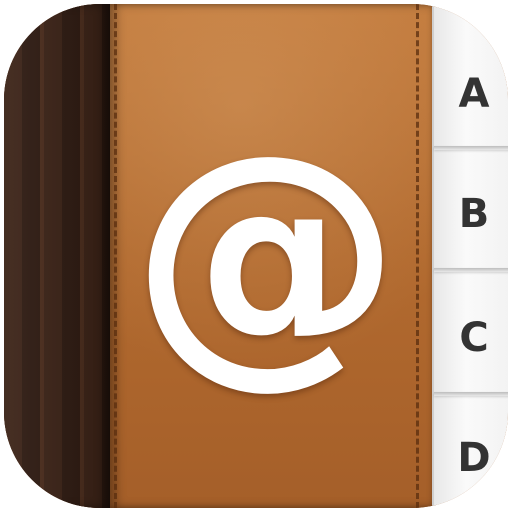 This screenshot has width=512, height=512. Describe the element at coordinates (115, 256) in the screenshot. I see `stitching-left` at that location.